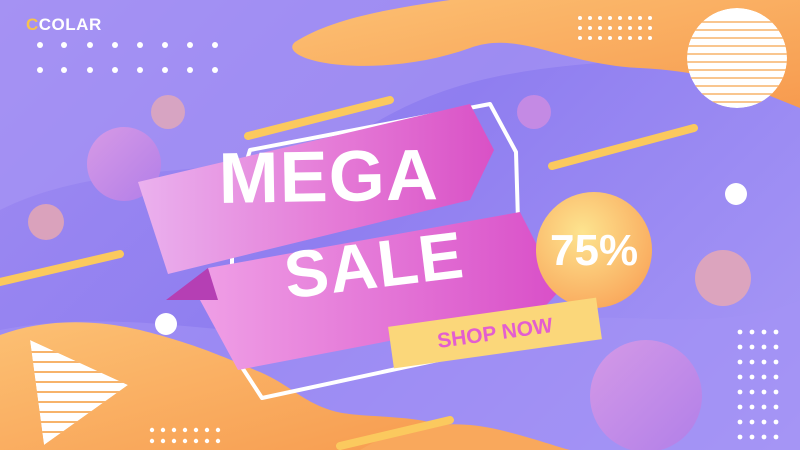 The image size is (800, 450). I want to click on logo-text: COLAR, so click(70, 24).